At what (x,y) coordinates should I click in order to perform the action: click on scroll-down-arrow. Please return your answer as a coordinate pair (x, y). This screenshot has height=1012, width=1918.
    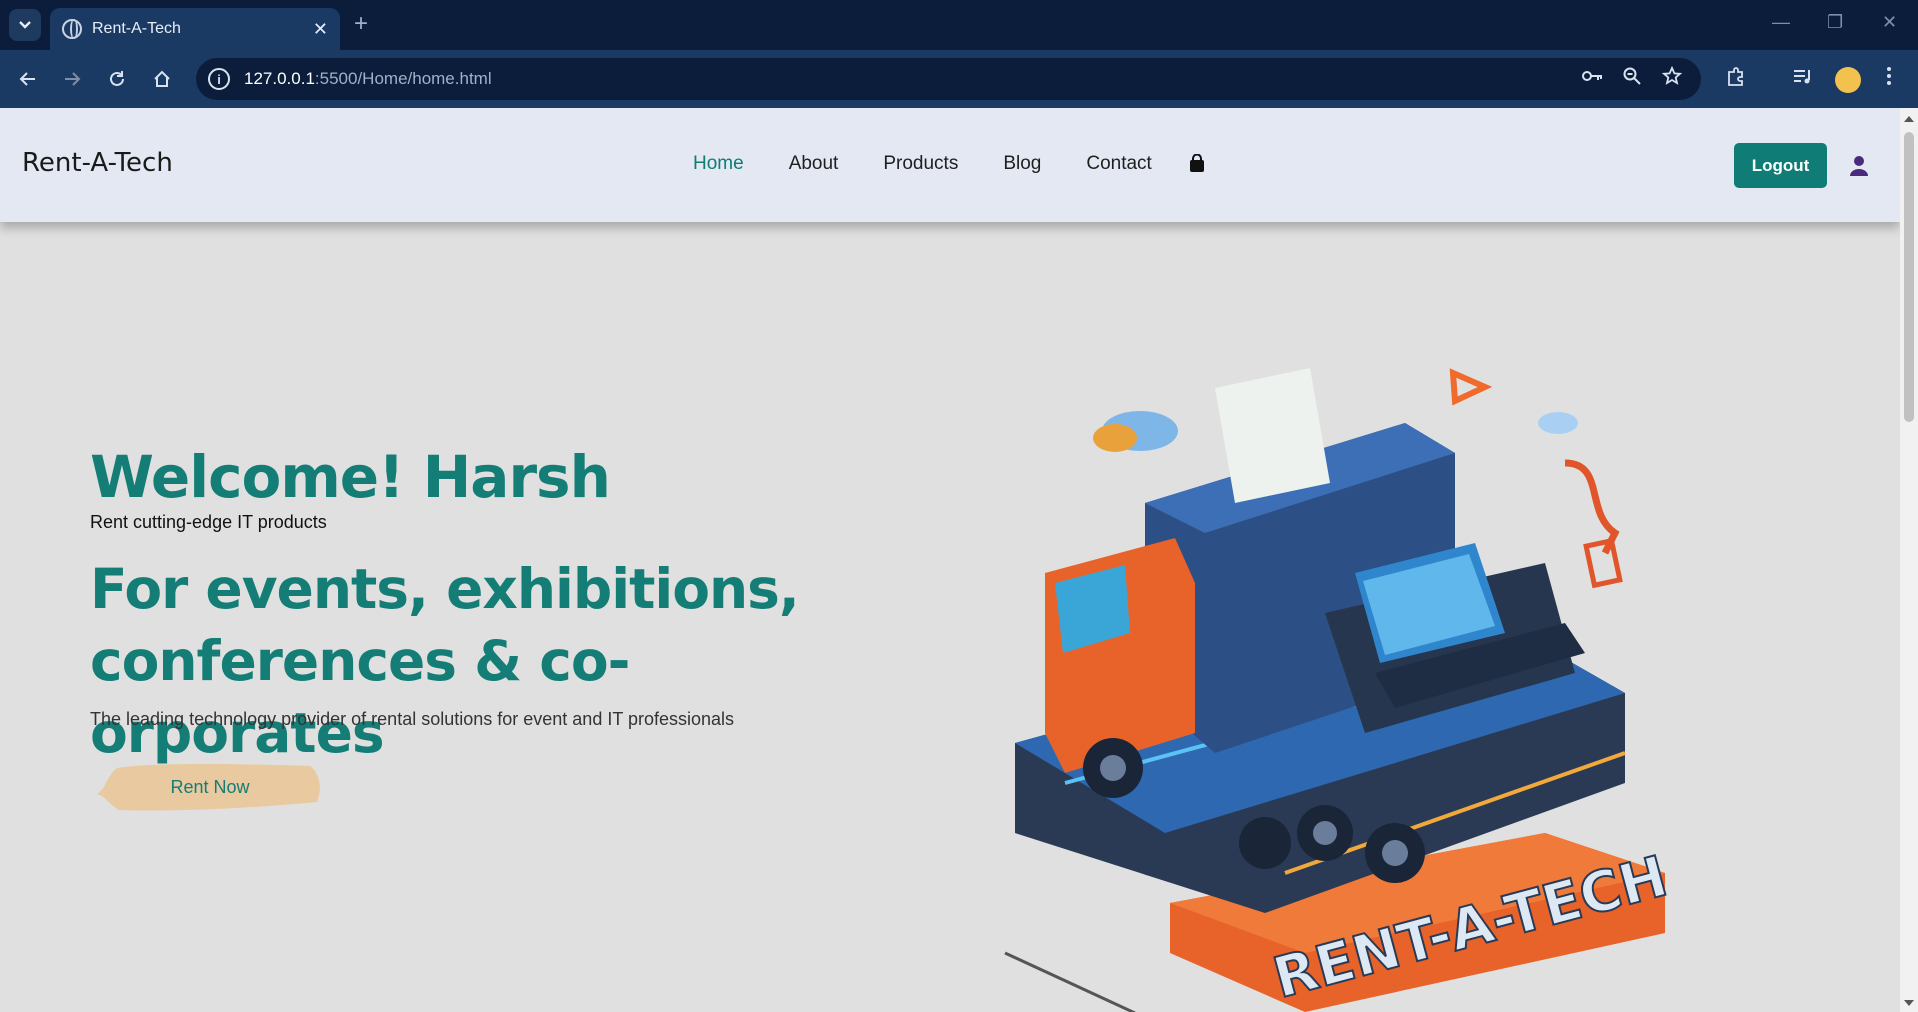
    Looking at the image, I should click on (1909, 1003).